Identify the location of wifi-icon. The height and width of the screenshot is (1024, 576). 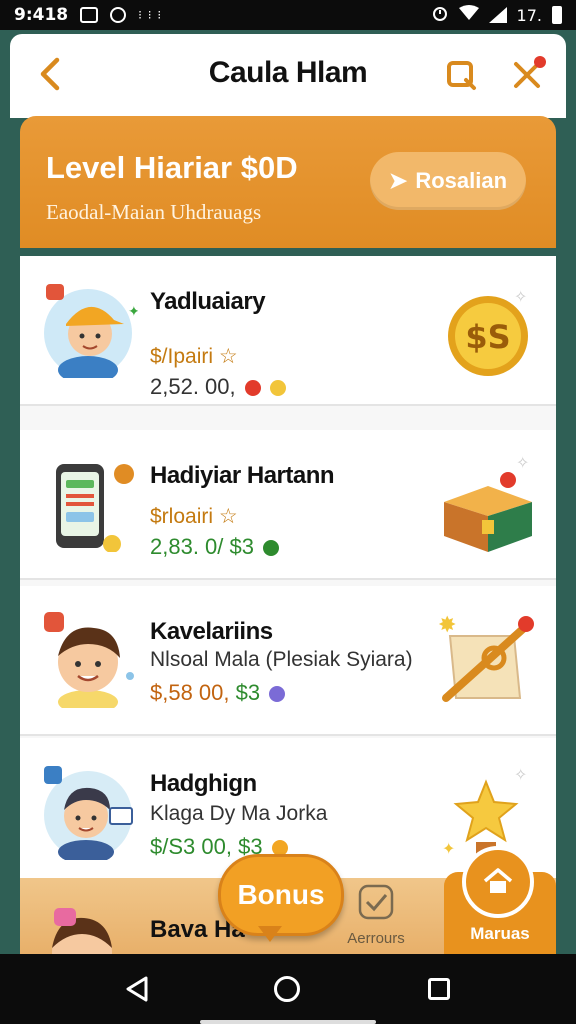
(468, 15).